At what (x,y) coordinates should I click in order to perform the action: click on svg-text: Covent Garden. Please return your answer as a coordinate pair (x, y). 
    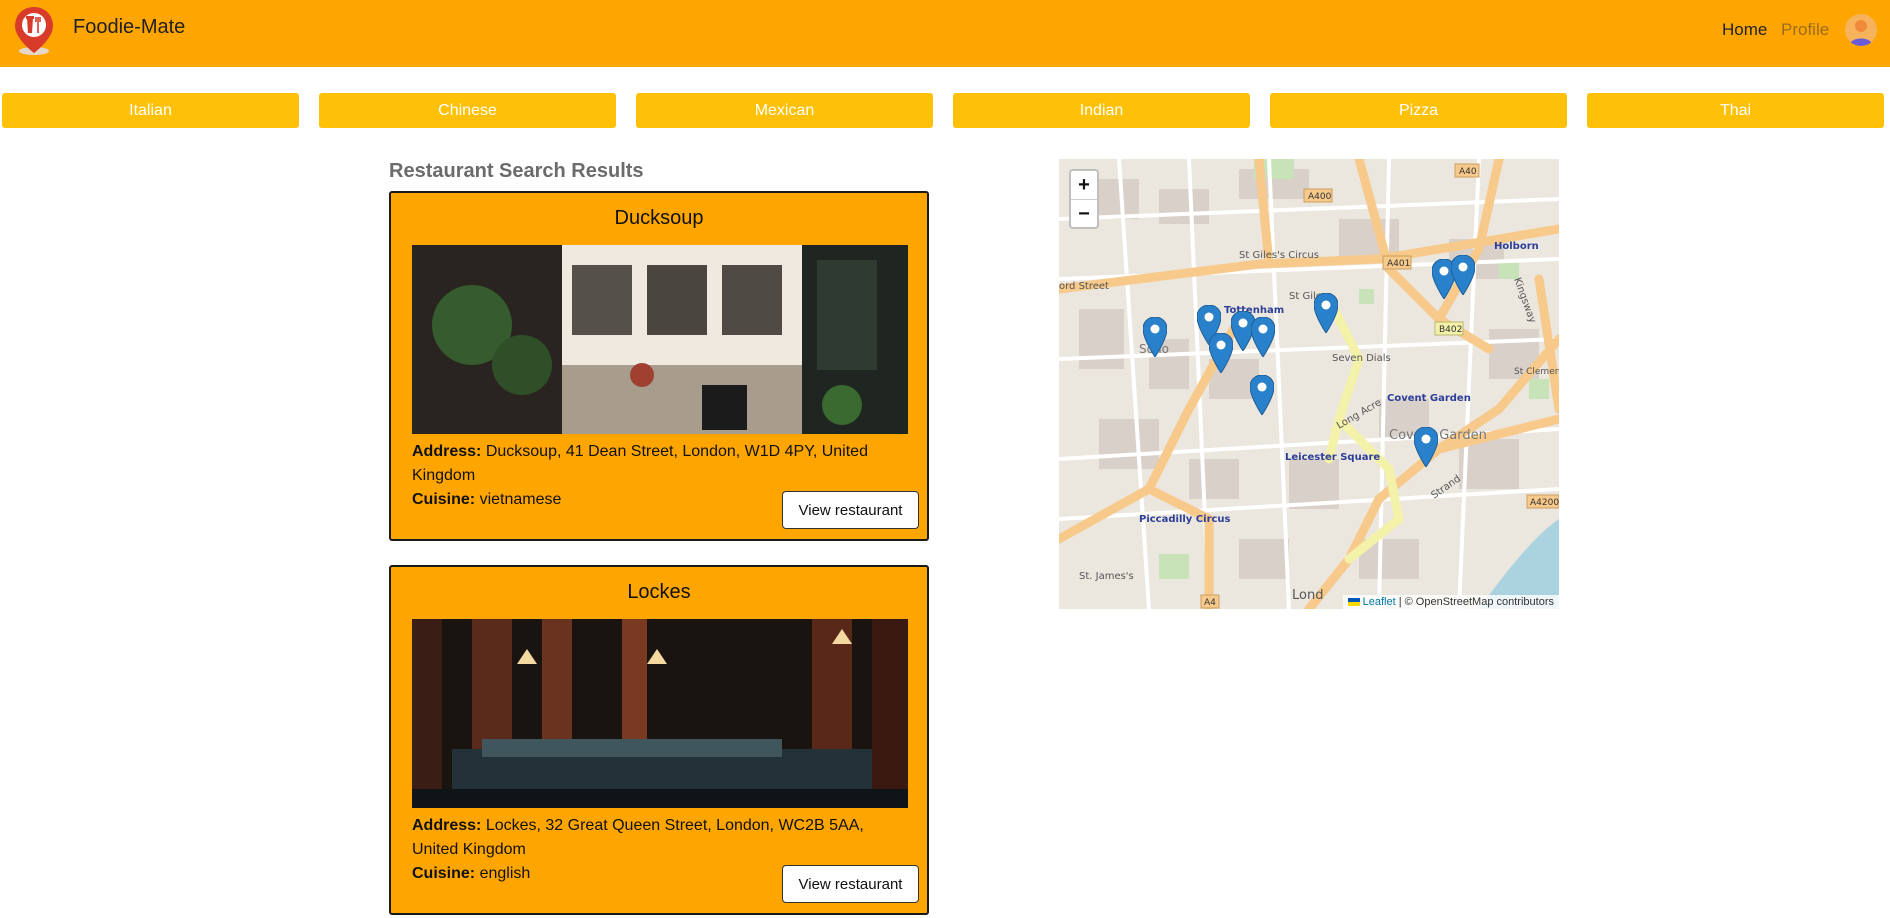
    Looking at the image, I should click on (1429, 398).